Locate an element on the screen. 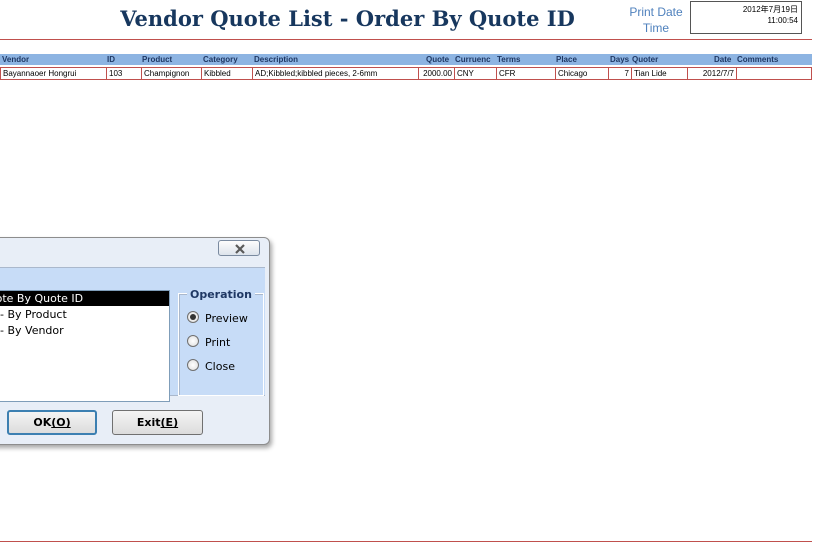  radio-preview: Preview is located at coordinates (217, 318).